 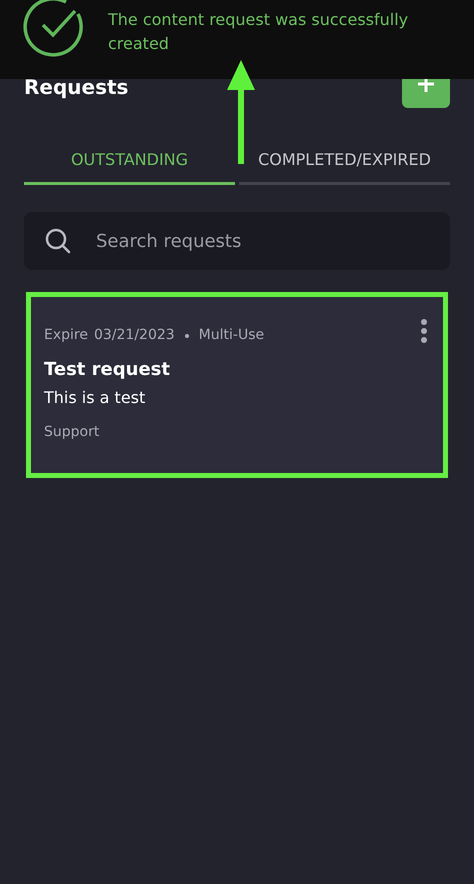 What do you see at coordinates (134, 335) in the screenshot?
I see `expire-date: 03/21/2023` at bounding box center [134, 335].